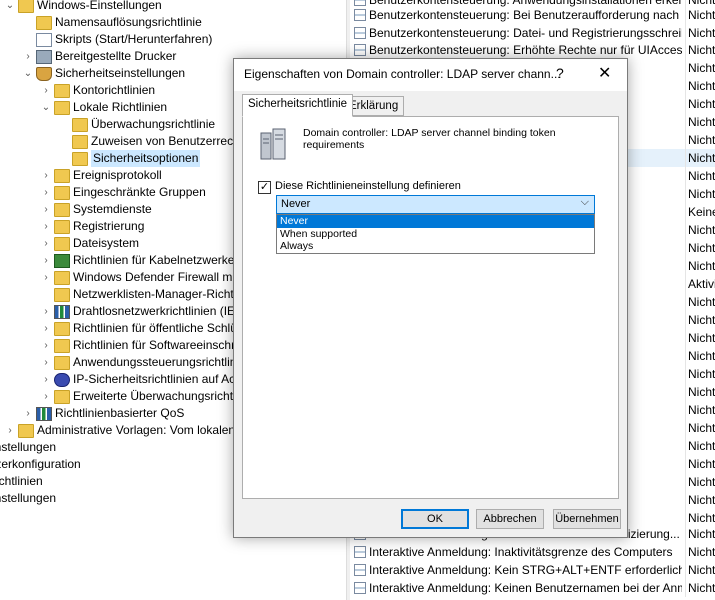 The image size is (715, 600). Describe the element at coordinates (44, 413) in the screenshot. I see `chart-icon` at that location.